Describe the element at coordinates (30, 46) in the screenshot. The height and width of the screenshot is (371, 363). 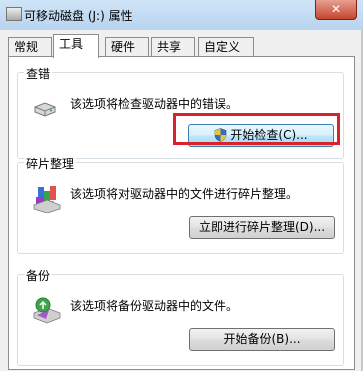
I see `tab-general: 常规` at that location.